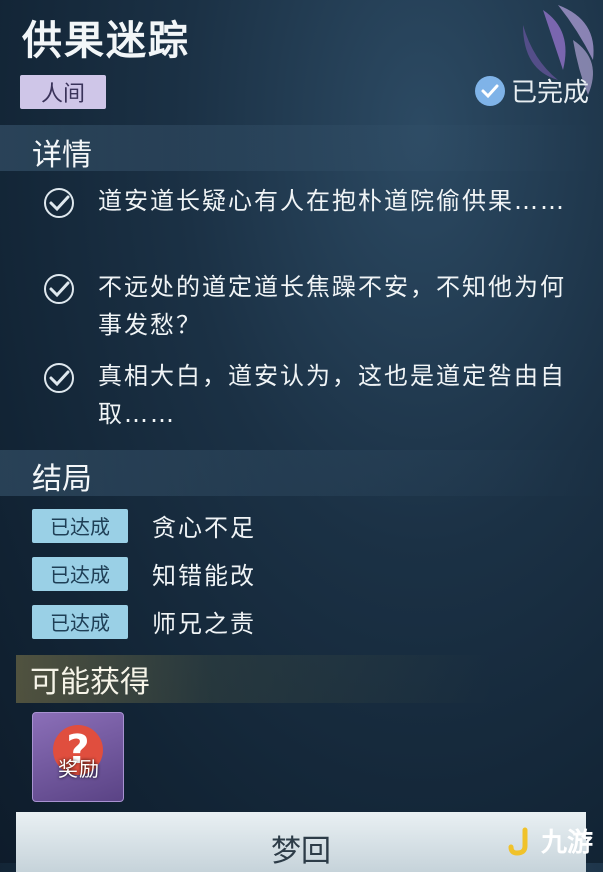 This screenshot has height=872, width=603. Describe the element at coordinates (144, 621) in the screenshot. I see `ending-item: 已达成 师兄之责` at that location.